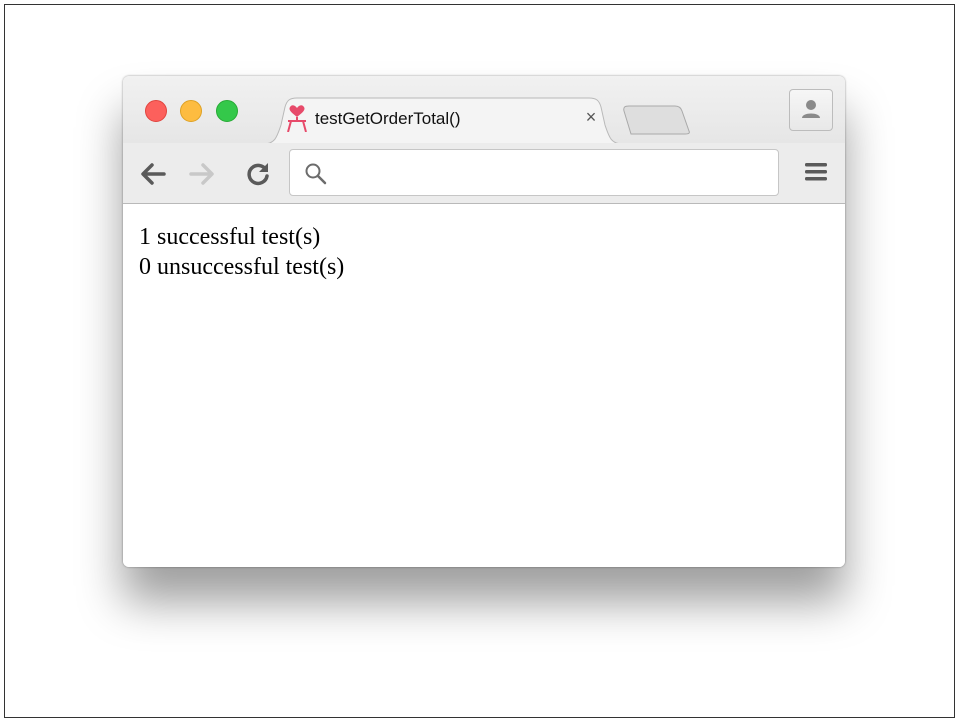 The image size is (957, 720). Describe the element at coordinates (550, 174) in the screenshot. I see `address-input` at that location.